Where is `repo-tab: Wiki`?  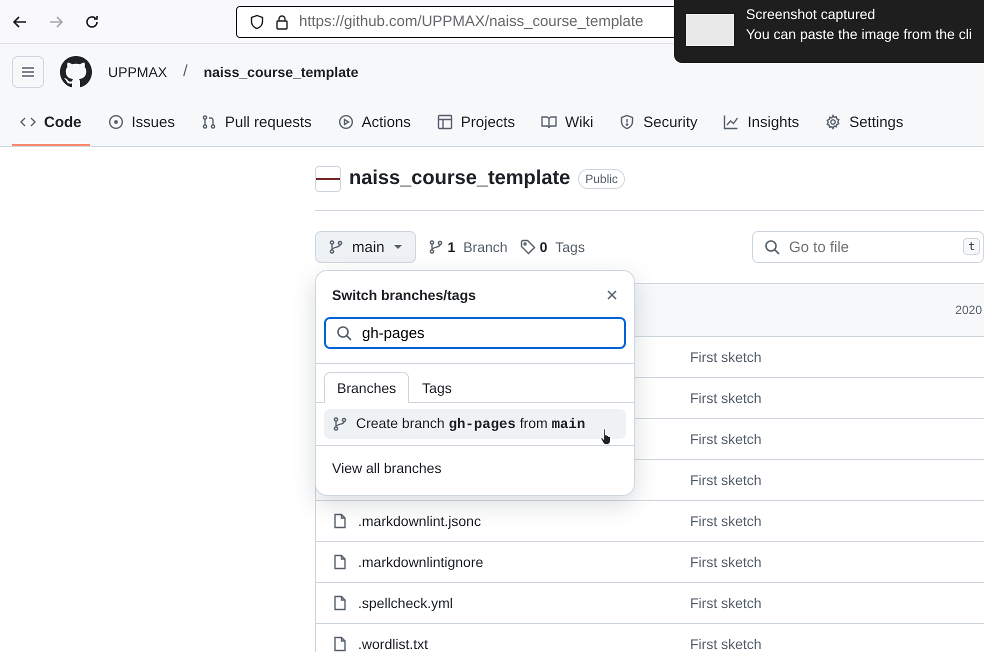
repo-tab: Wiki is located at coordinates (567, 123).